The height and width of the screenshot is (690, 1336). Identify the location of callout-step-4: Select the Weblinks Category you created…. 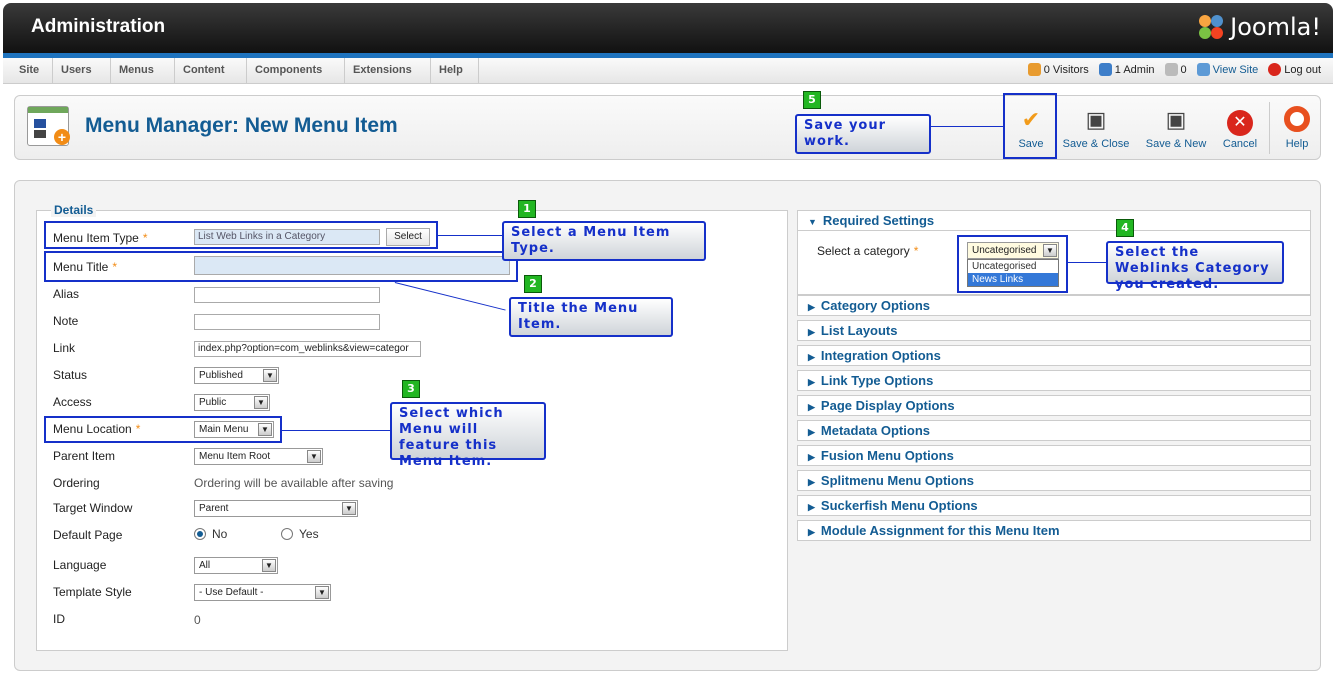
(1195, 266).